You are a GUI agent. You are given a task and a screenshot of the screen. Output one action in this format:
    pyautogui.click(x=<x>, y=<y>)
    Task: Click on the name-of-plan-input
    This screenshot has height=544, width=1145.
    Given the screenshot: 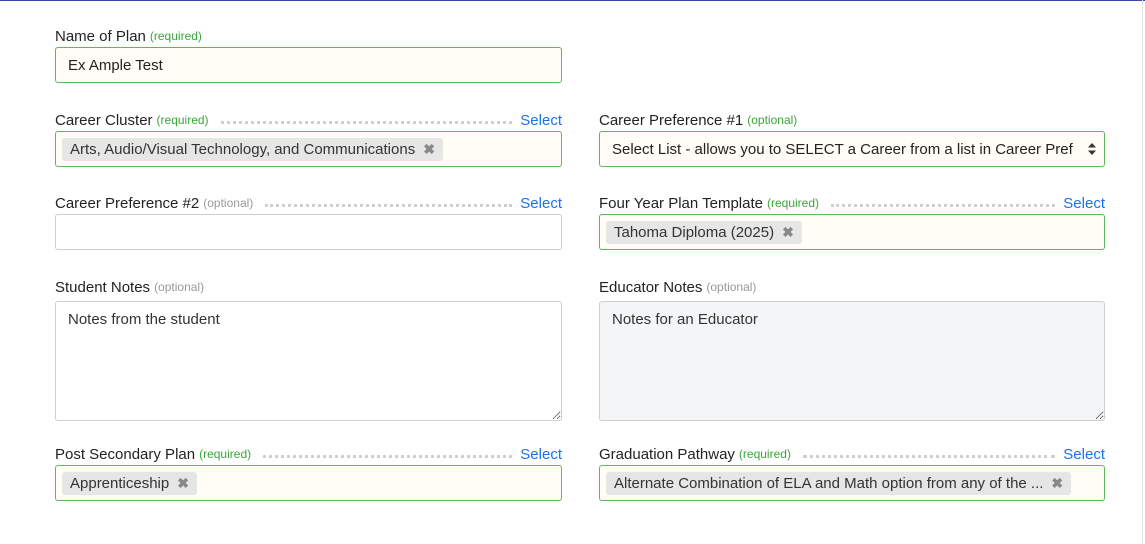 What is the action you would take?
    pyautogui.click(x=308, y=65)
    